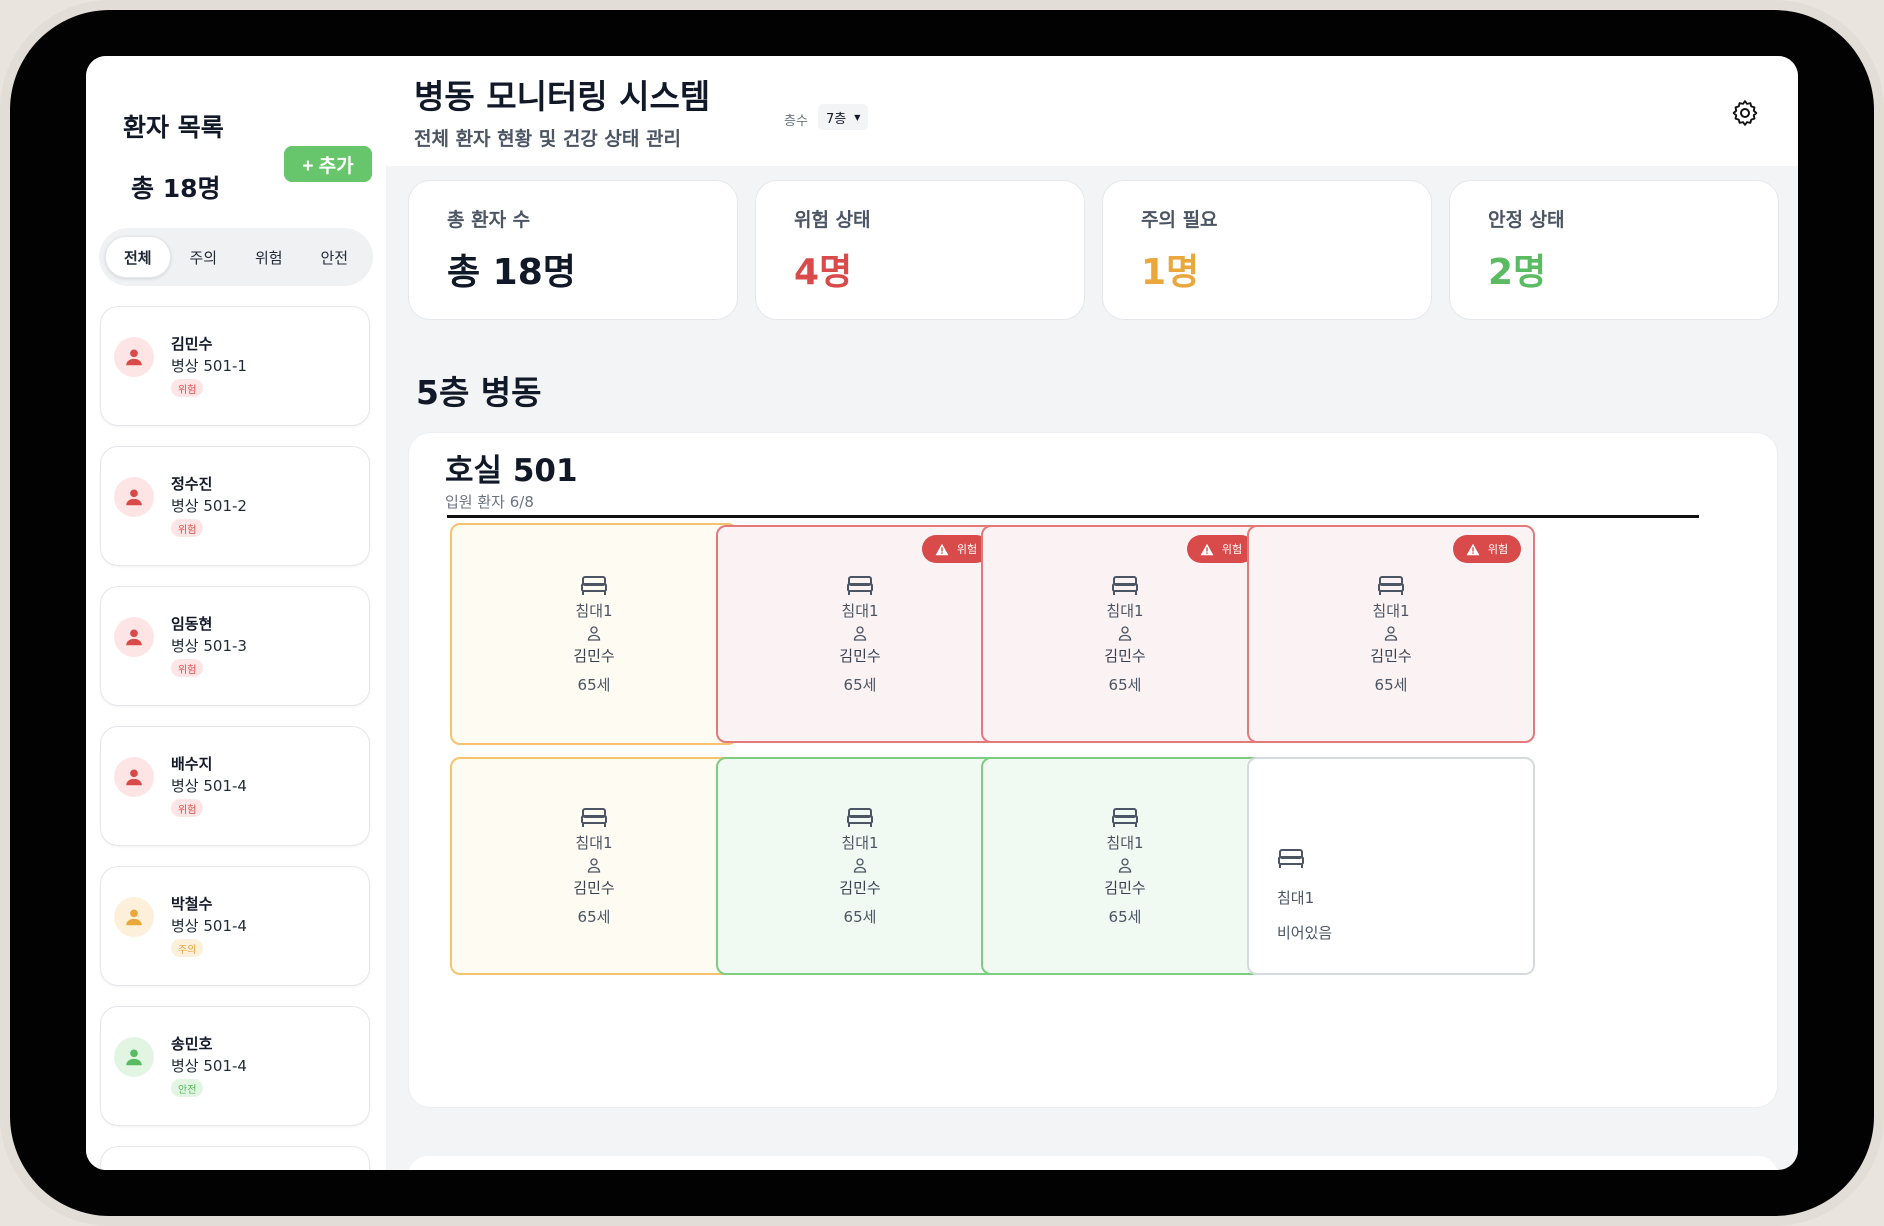 The image size is (1884, 1226). What do you see at coordinates (328, 164) in the screenshot?
I see `add-patient-button: + 추가` at bounding box center [328, 164].